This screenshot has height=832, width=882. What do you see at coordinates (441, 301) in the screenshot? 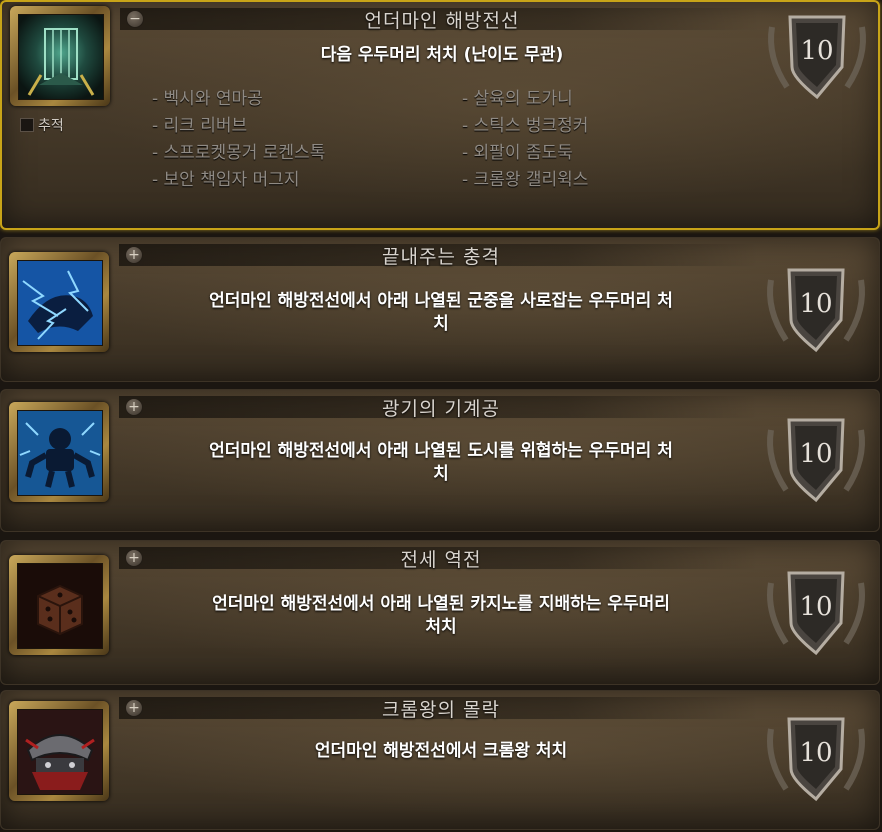
I see `description-line: 언더마인 해방전선에서 아래 나열된 군중을 사로잡는 우두머리 처` at bounding box center [441, 301].